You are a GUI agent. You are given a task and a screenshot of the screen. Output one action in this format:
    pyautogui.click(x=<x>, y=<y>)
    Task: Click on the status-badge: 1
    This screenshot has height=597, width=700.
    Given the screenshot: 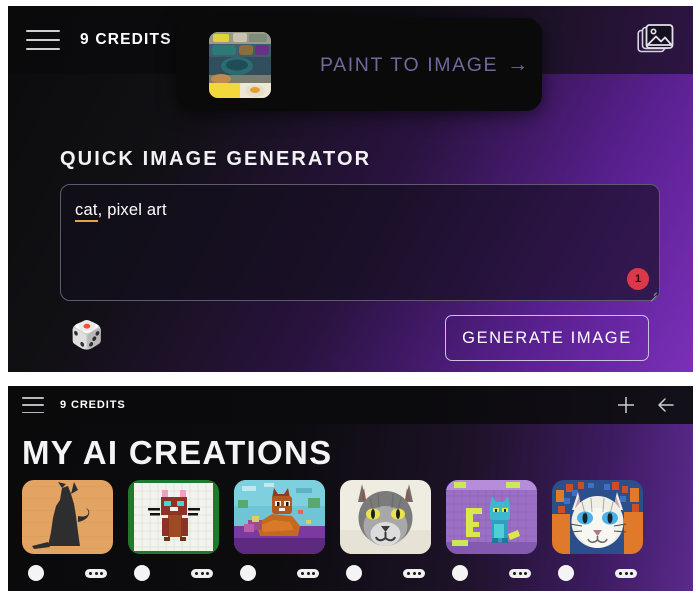 What is the action you would take?
    pyautogui.click(x=638, y=279)
    